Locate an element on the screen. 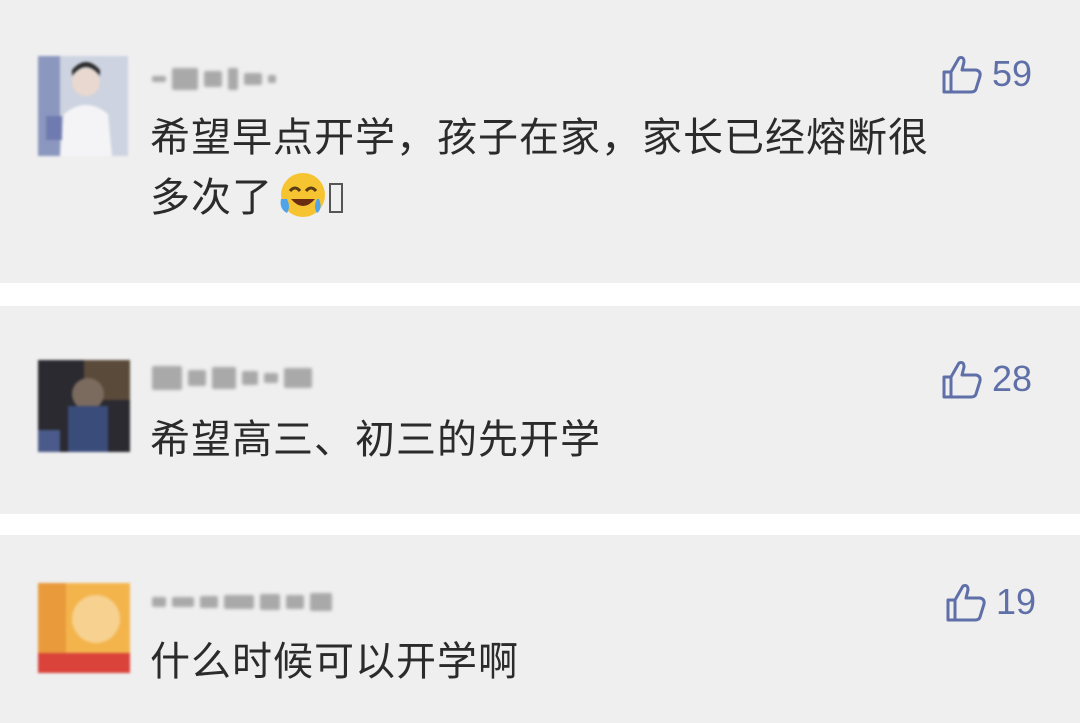 The width and height of the screenshot is (1080, 723). like-count: 19 is located at coordinates (1016, 601).